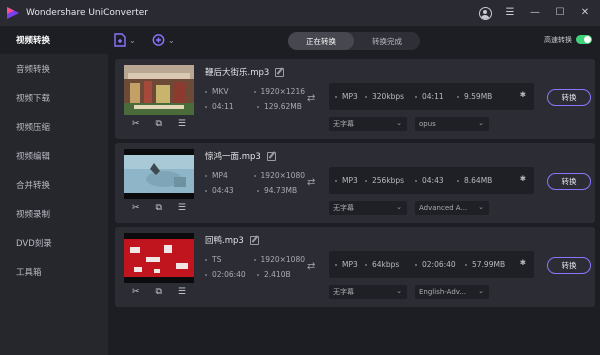  What do you see at coordinates (560, 13) in the screenshot?
I see `maximize-button: ☐` at bounding box center [560, 13].